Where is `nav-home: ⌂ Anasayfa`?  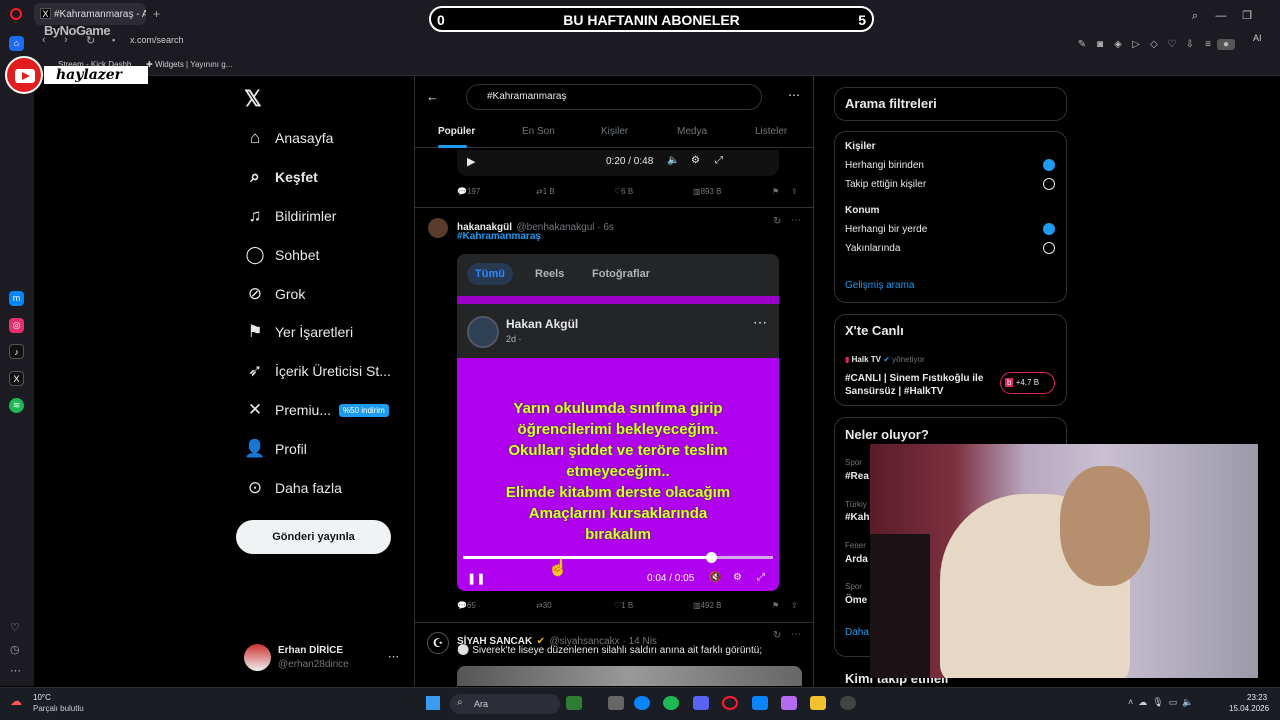 nav-home: ⌂ Anasayfa is located at coordinates (289, 138).